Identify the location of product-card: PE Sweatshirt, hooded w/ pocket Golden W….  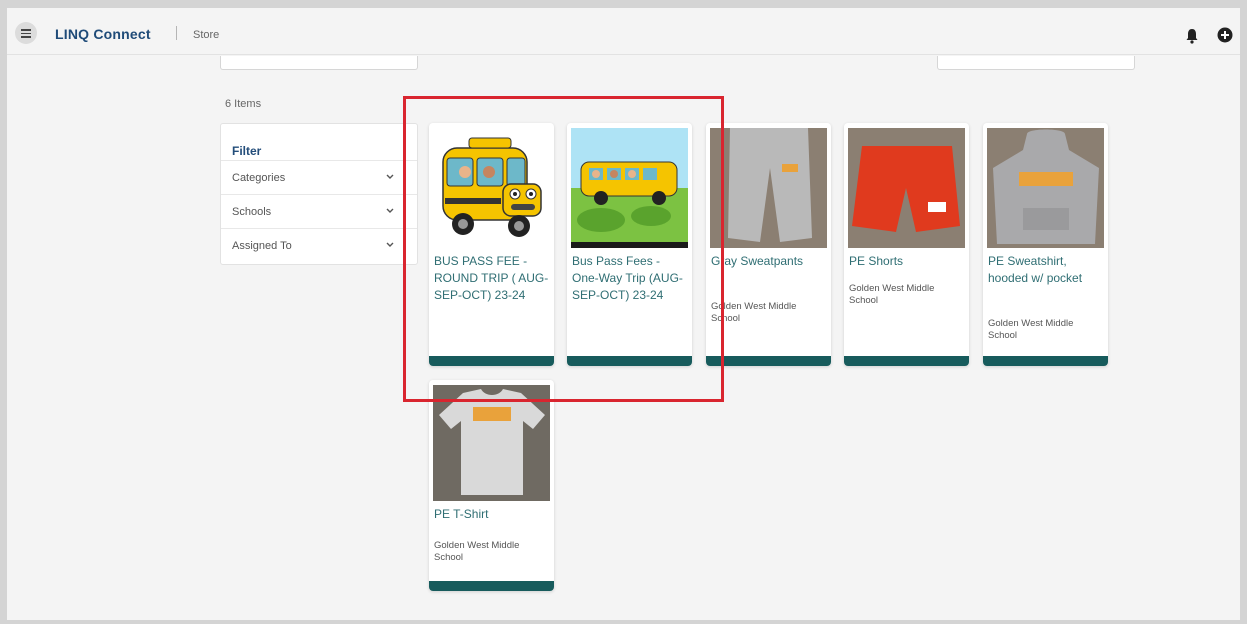
(1045, 244).